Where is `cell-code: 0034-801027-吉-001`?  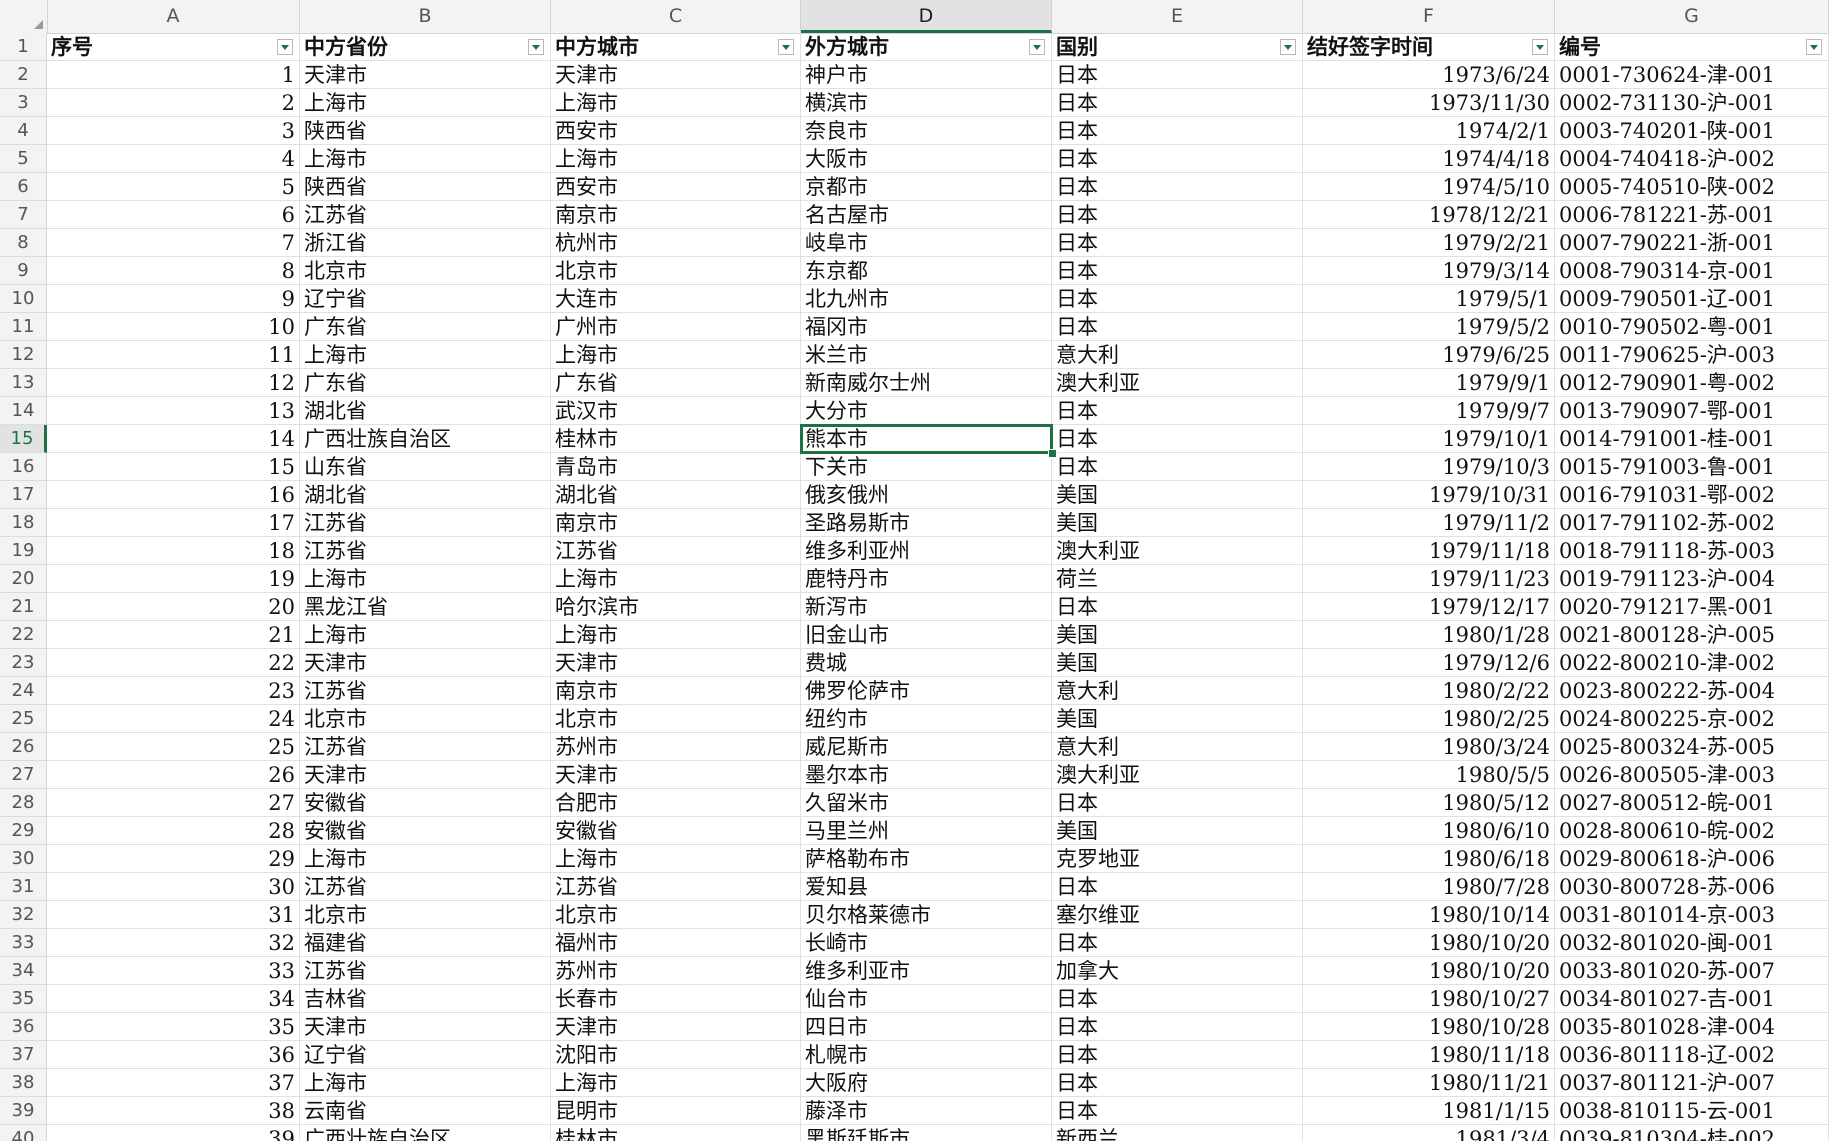
cell-code: 0034-801027-吉-001 is located at coordinates (1692, 999).